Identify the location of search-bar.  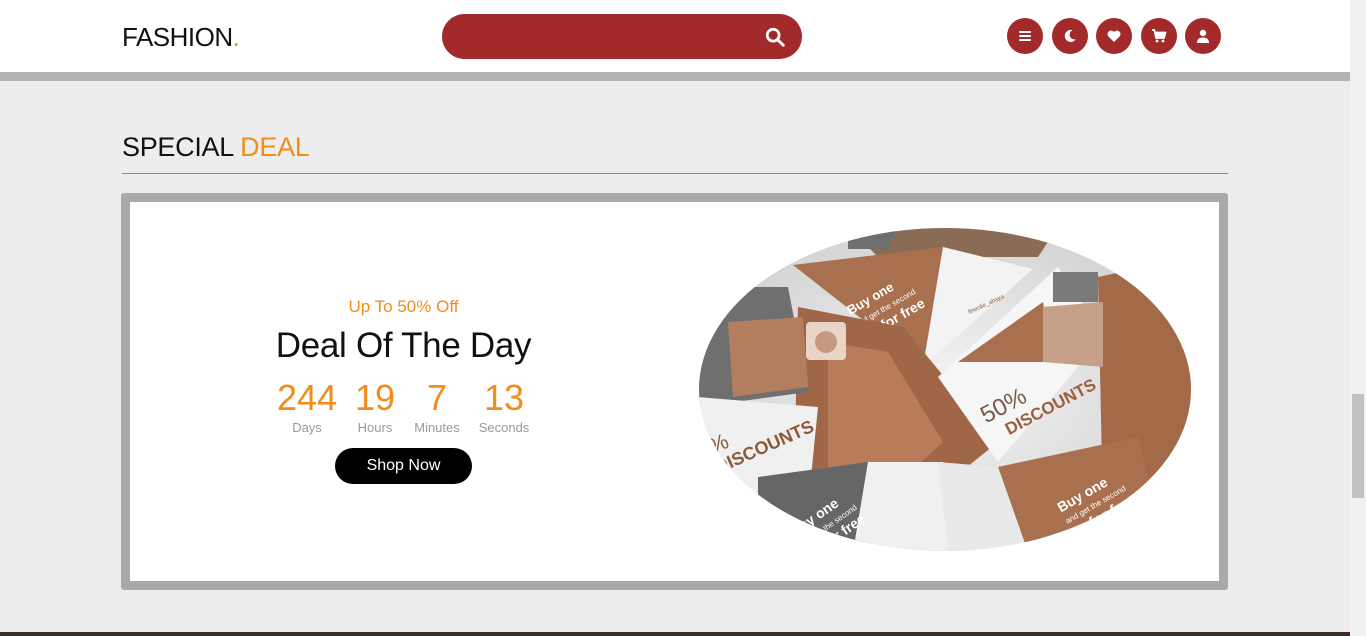
(622, 36).